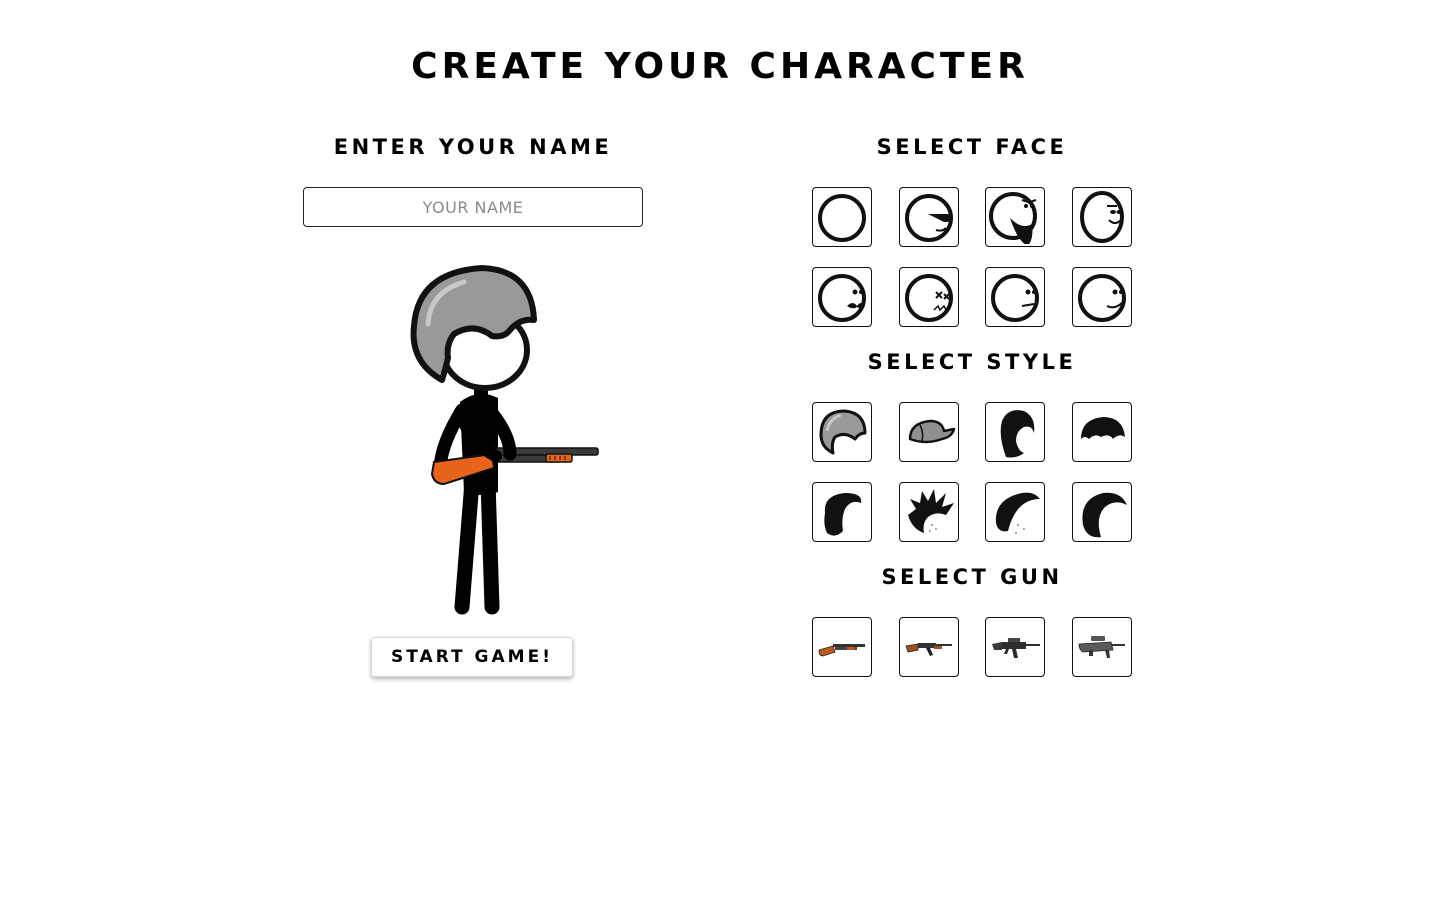  Describe the element at coordinates (473, 207) in the screenshot. I see `name-input` at that location.